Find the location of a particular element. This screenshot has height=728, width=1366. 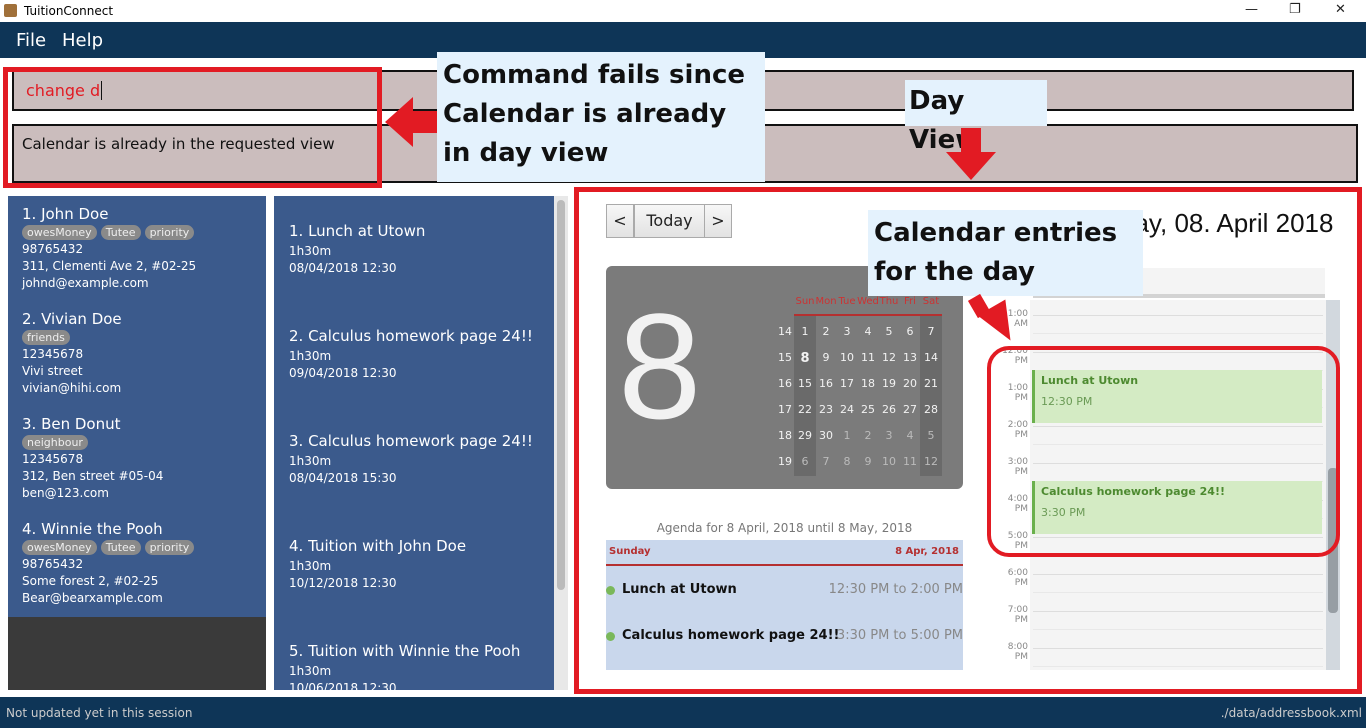

tag-list: neighbour is located at coordinates (92, 442).